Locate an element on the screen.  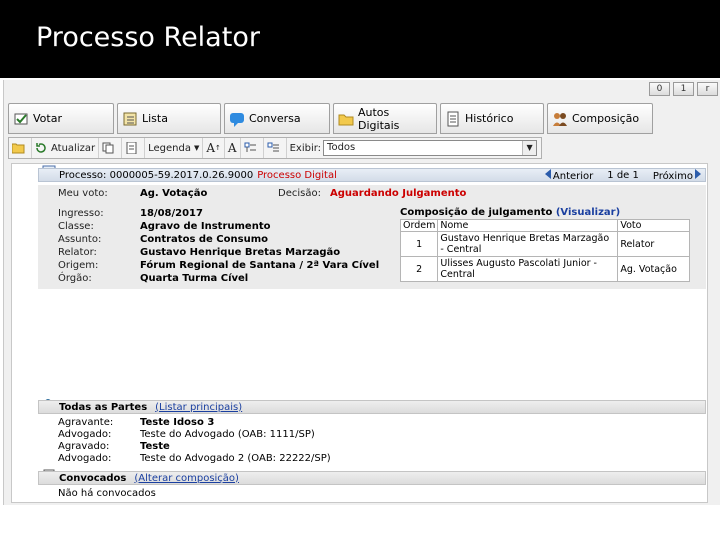
tab-label: Conversa is located at coordinates (275, 118).